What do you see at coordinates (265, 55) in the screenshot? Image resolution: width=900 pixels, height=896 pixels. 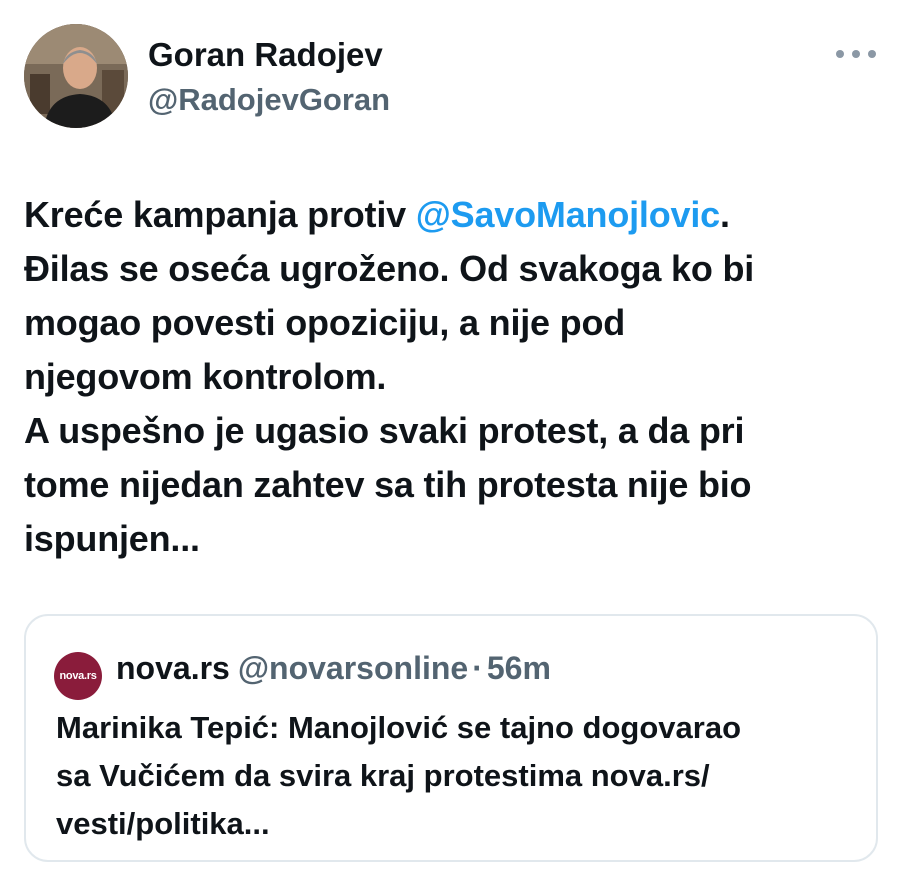 I see `author-display-name: Goran Radojev` at bounding box center [265, 55].